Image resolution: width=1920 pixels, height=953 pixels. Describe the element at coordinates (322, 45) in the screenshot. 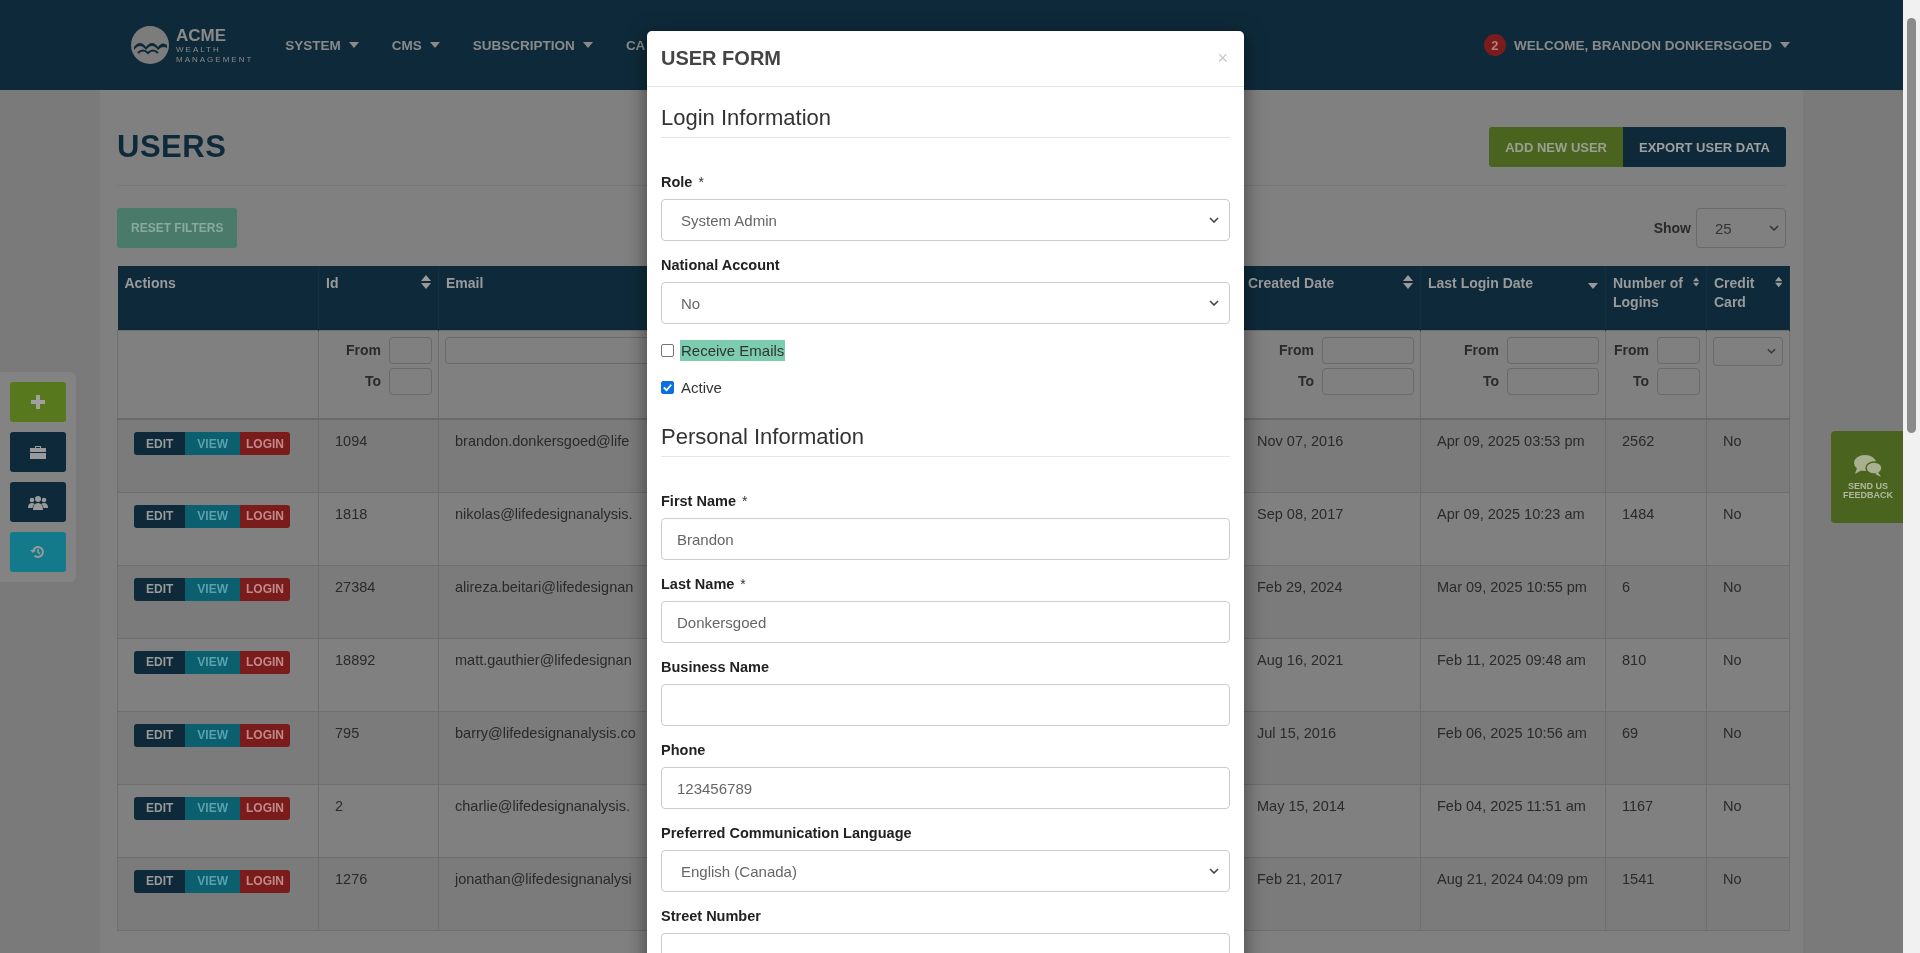

I see `nav-menu-item: SYSTEM` at that location.